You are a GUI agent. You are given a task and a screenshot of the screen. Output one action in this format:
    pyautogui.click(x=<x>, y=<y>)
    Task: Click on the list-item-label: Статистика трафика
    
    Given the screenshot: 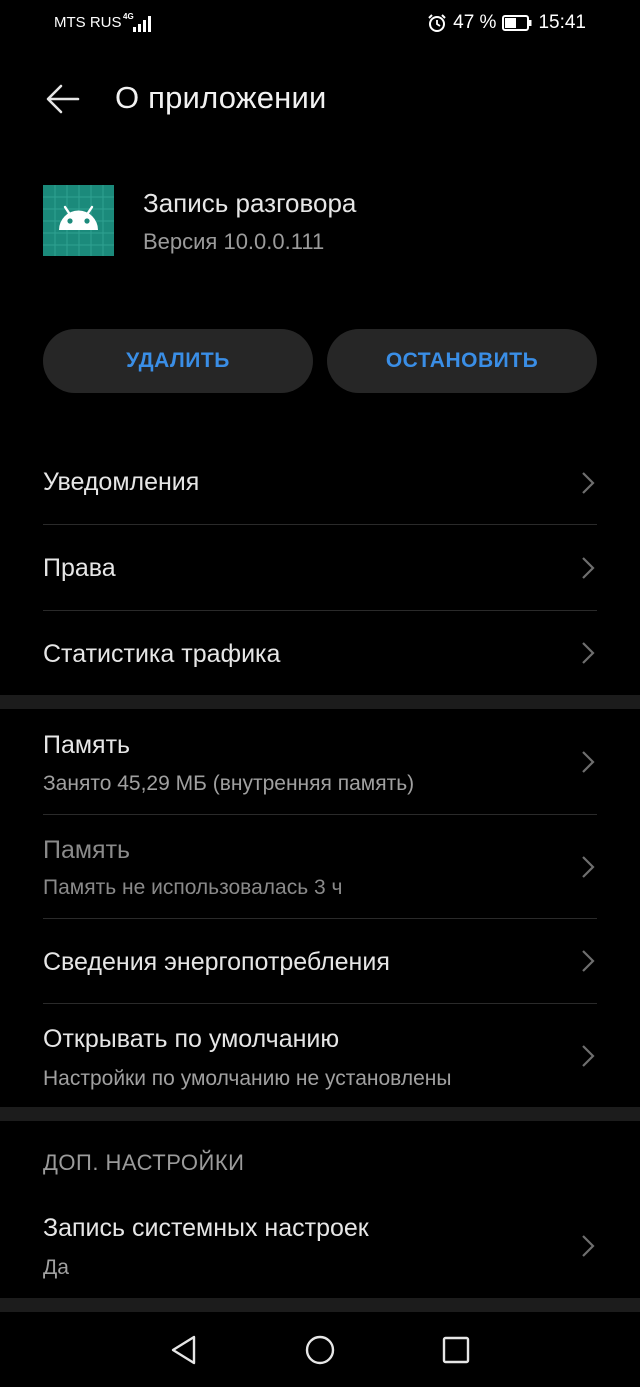 What is the action you would take?
    pyautogui.click(x=162, y=654)
    